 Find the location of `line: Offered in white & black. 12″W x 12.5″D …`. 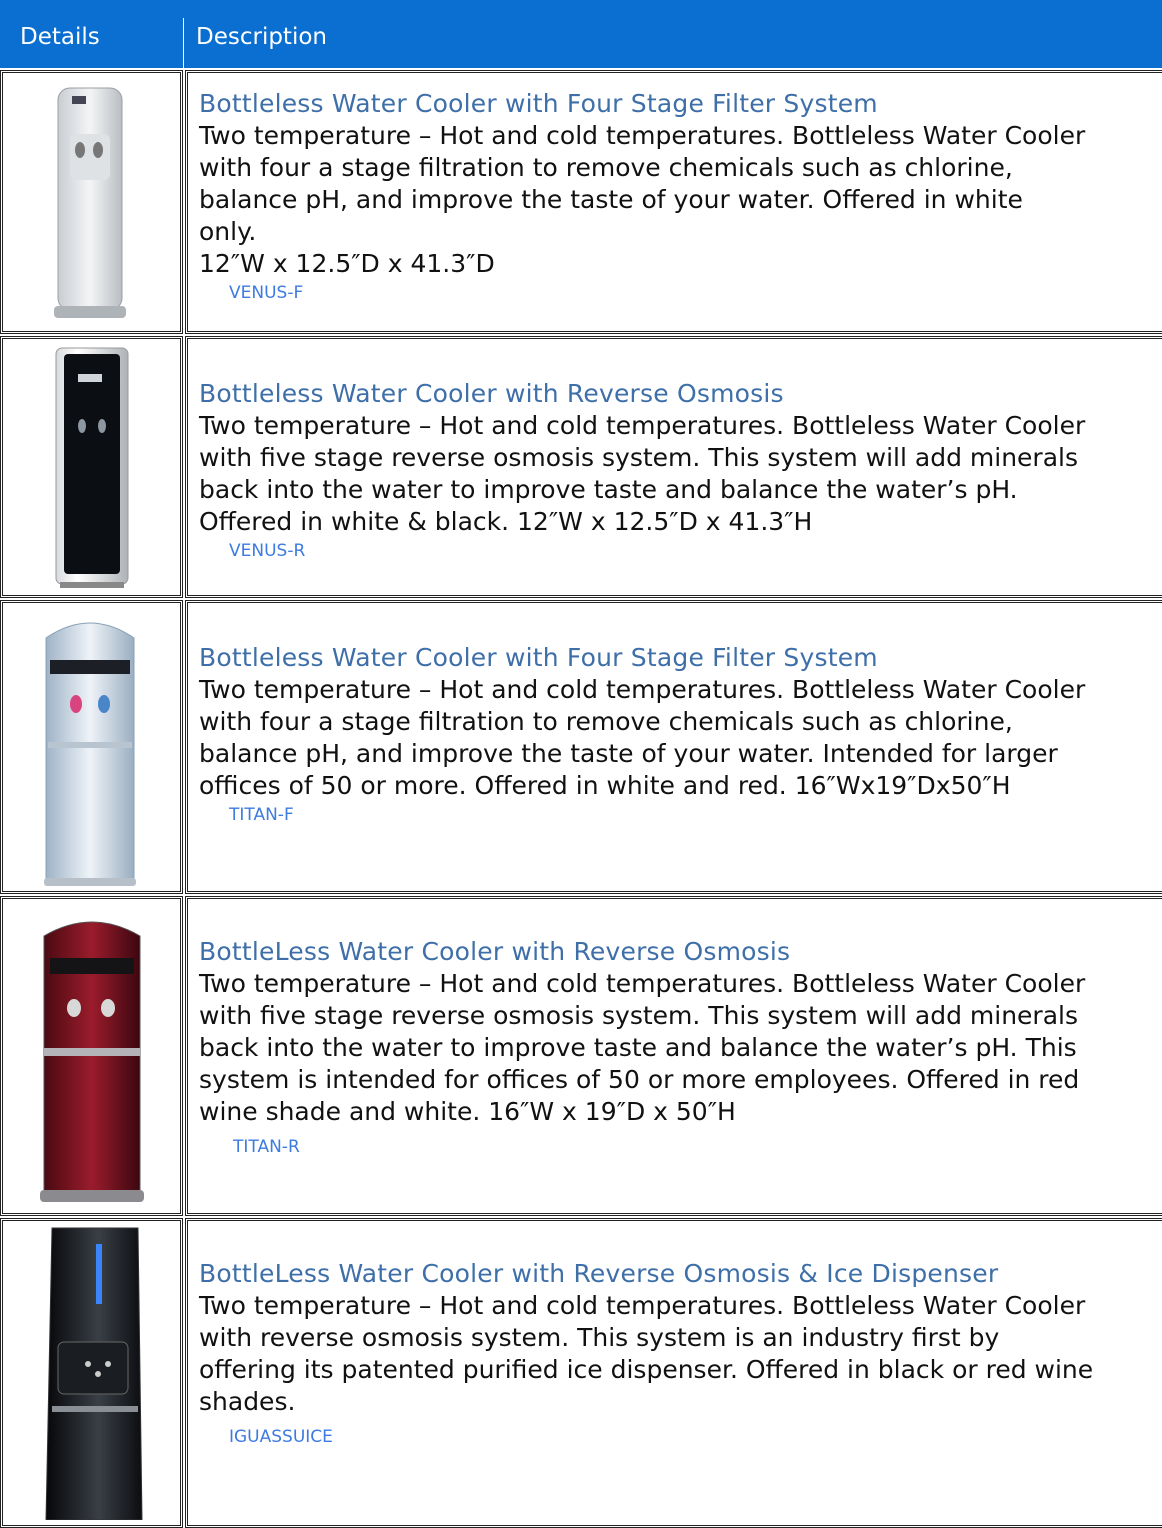

line: Offered in white & black. 12″W x 12.5″D … is located at coordinates (506, 521).